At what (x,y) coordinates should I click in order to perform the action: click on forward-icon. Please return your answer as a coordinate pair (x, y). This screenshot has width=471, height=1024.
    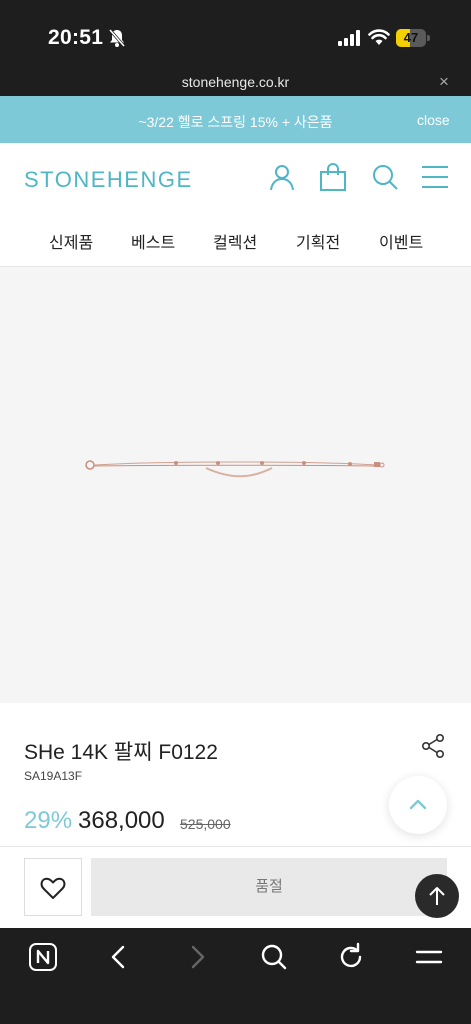
    Looking at the image, I should click on (198, 957).